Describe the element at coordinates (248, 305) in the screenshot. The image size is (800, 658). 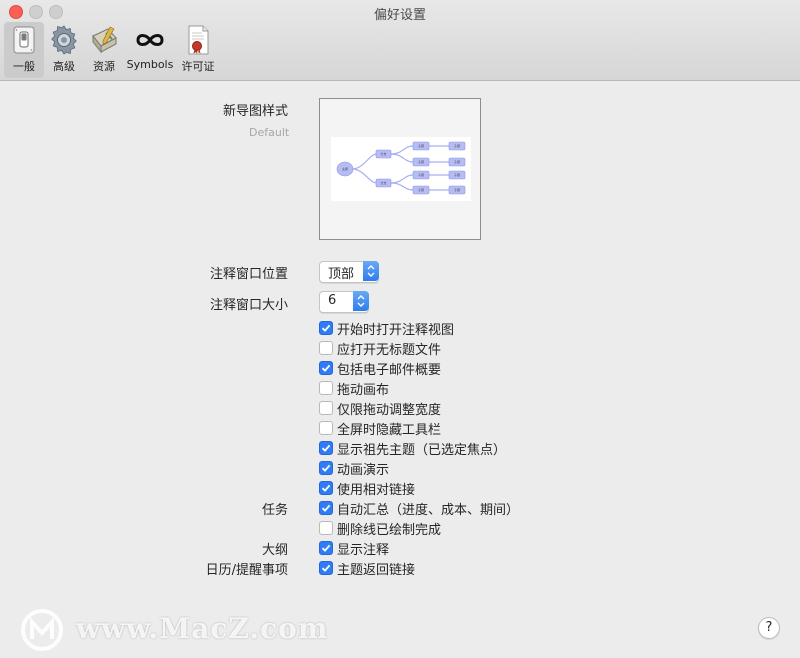
I see `note-size-label: 注释窗口大小` at that location.